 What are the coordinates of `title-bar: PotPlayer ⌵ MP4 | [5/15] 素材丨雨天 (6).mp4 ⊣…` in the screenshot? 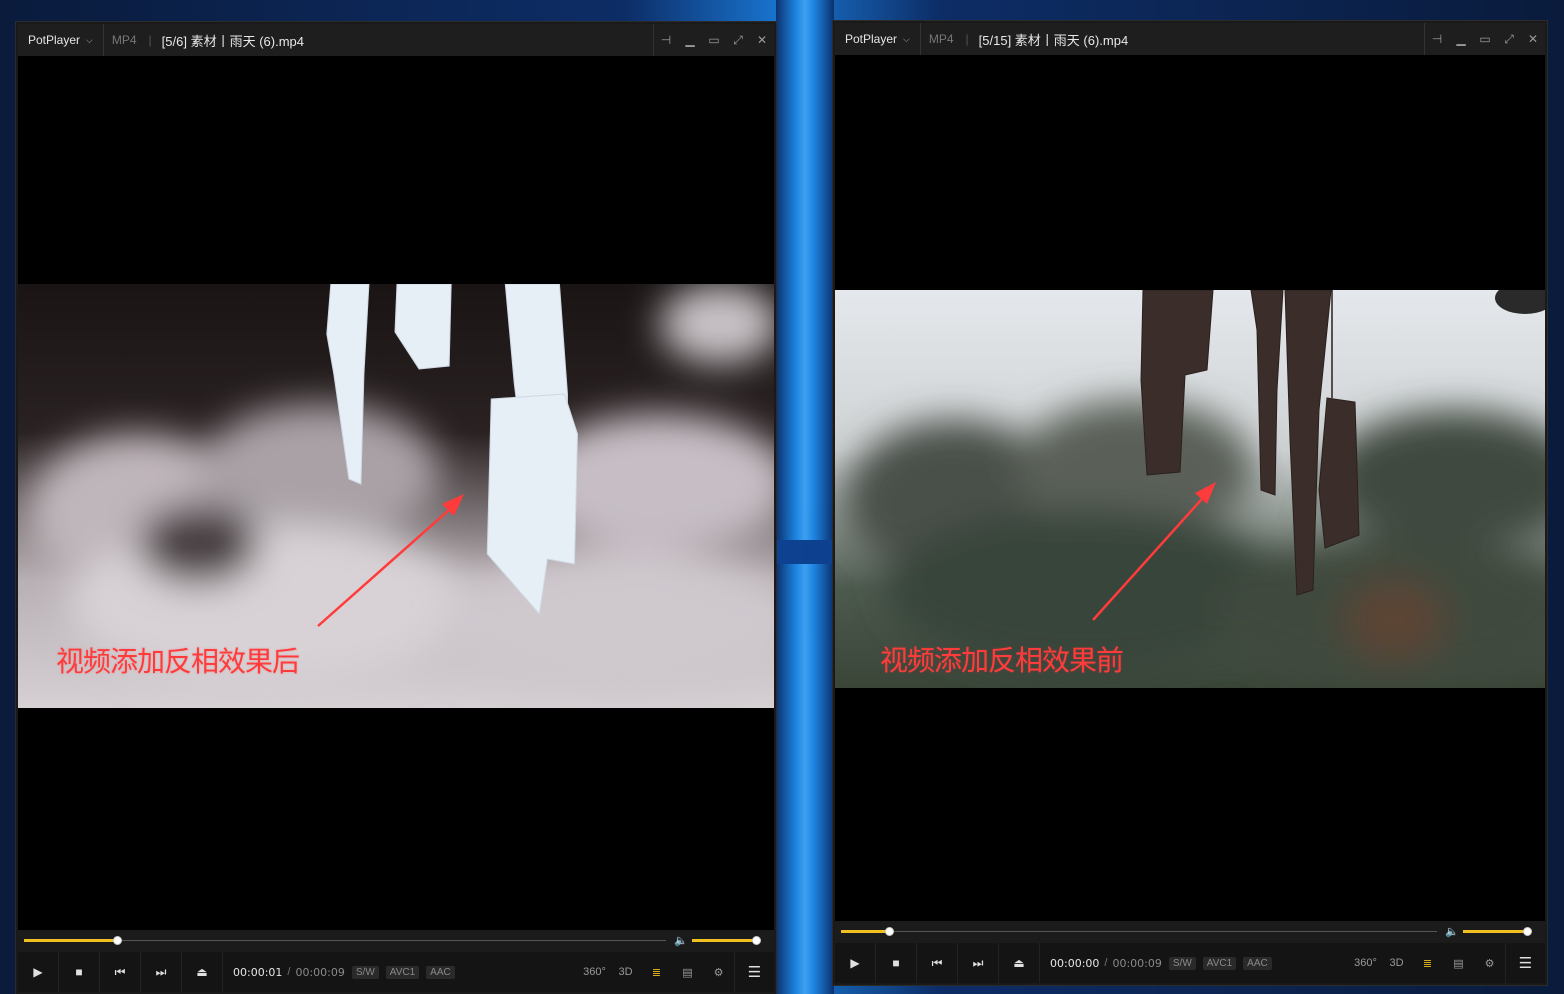 It's located at (1190, 39).